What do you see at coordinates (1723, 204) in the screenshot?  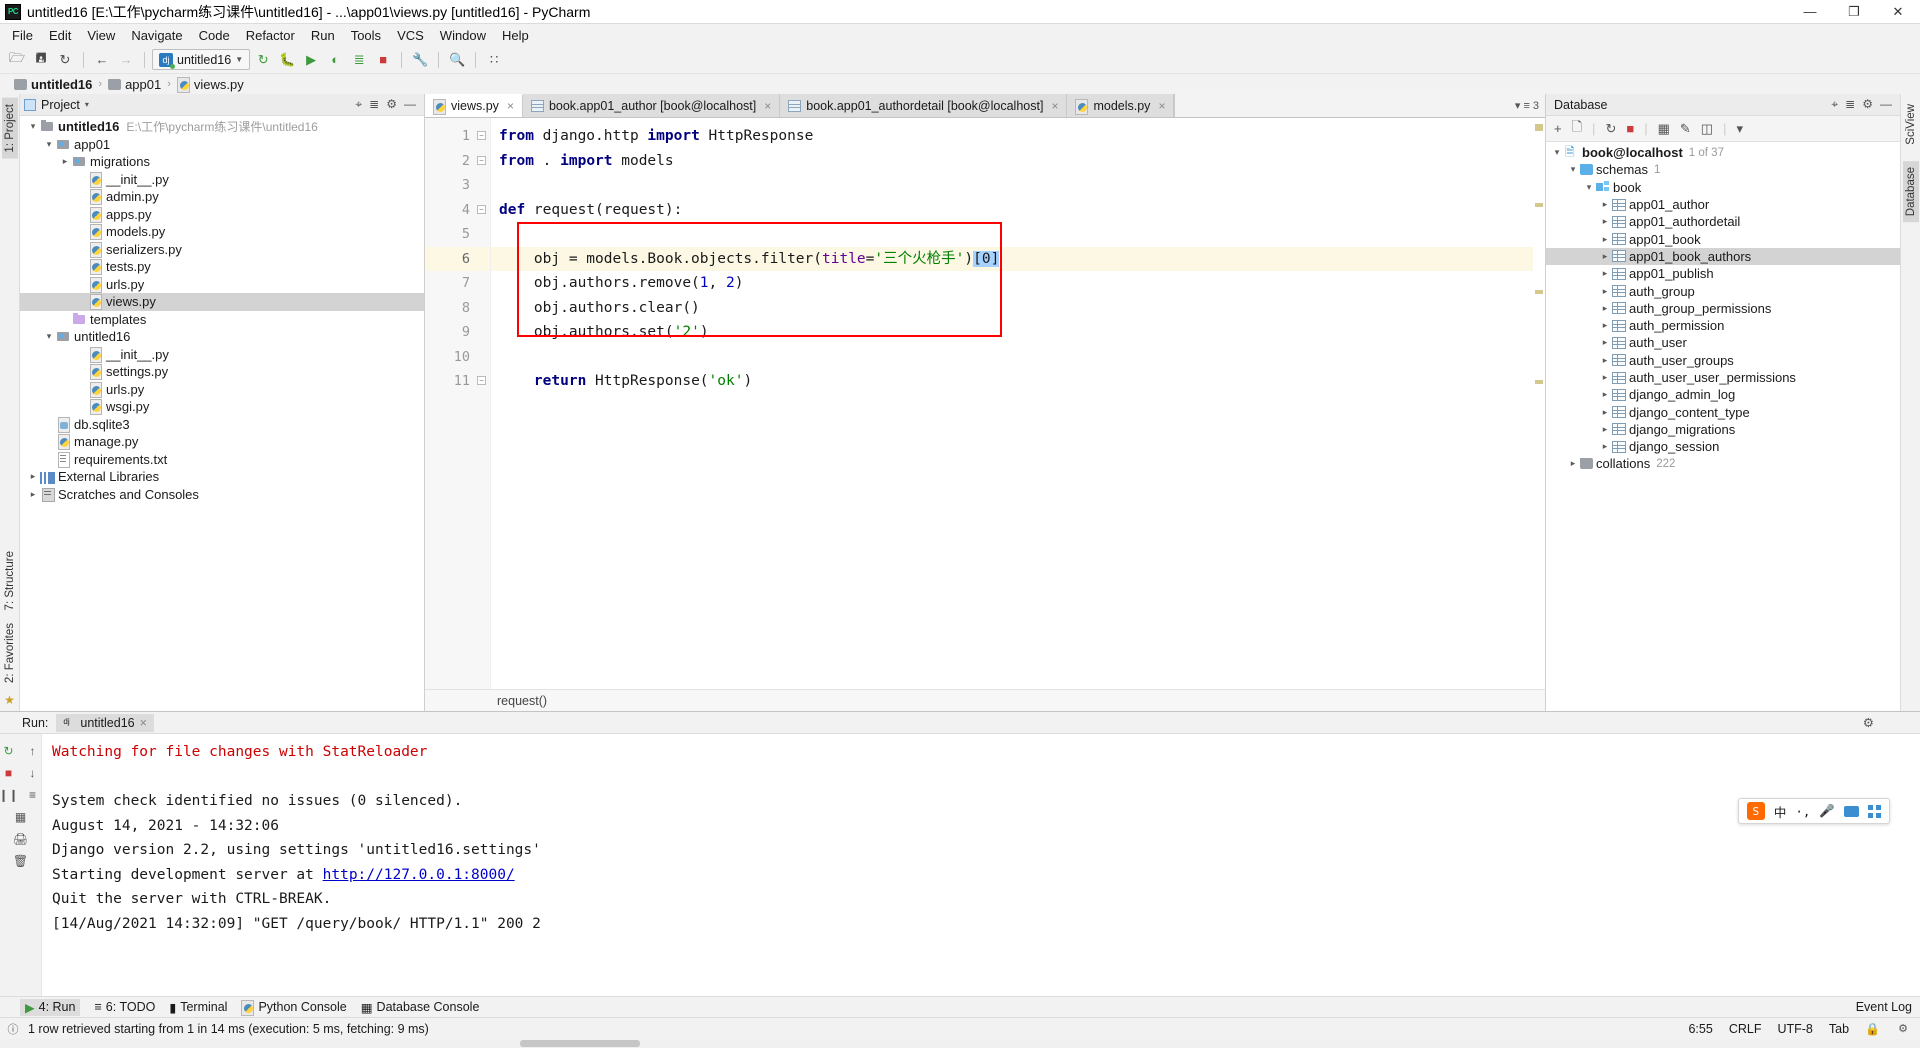 I see `database-tree-item: app01_author` at bounding box center [1723, 204].